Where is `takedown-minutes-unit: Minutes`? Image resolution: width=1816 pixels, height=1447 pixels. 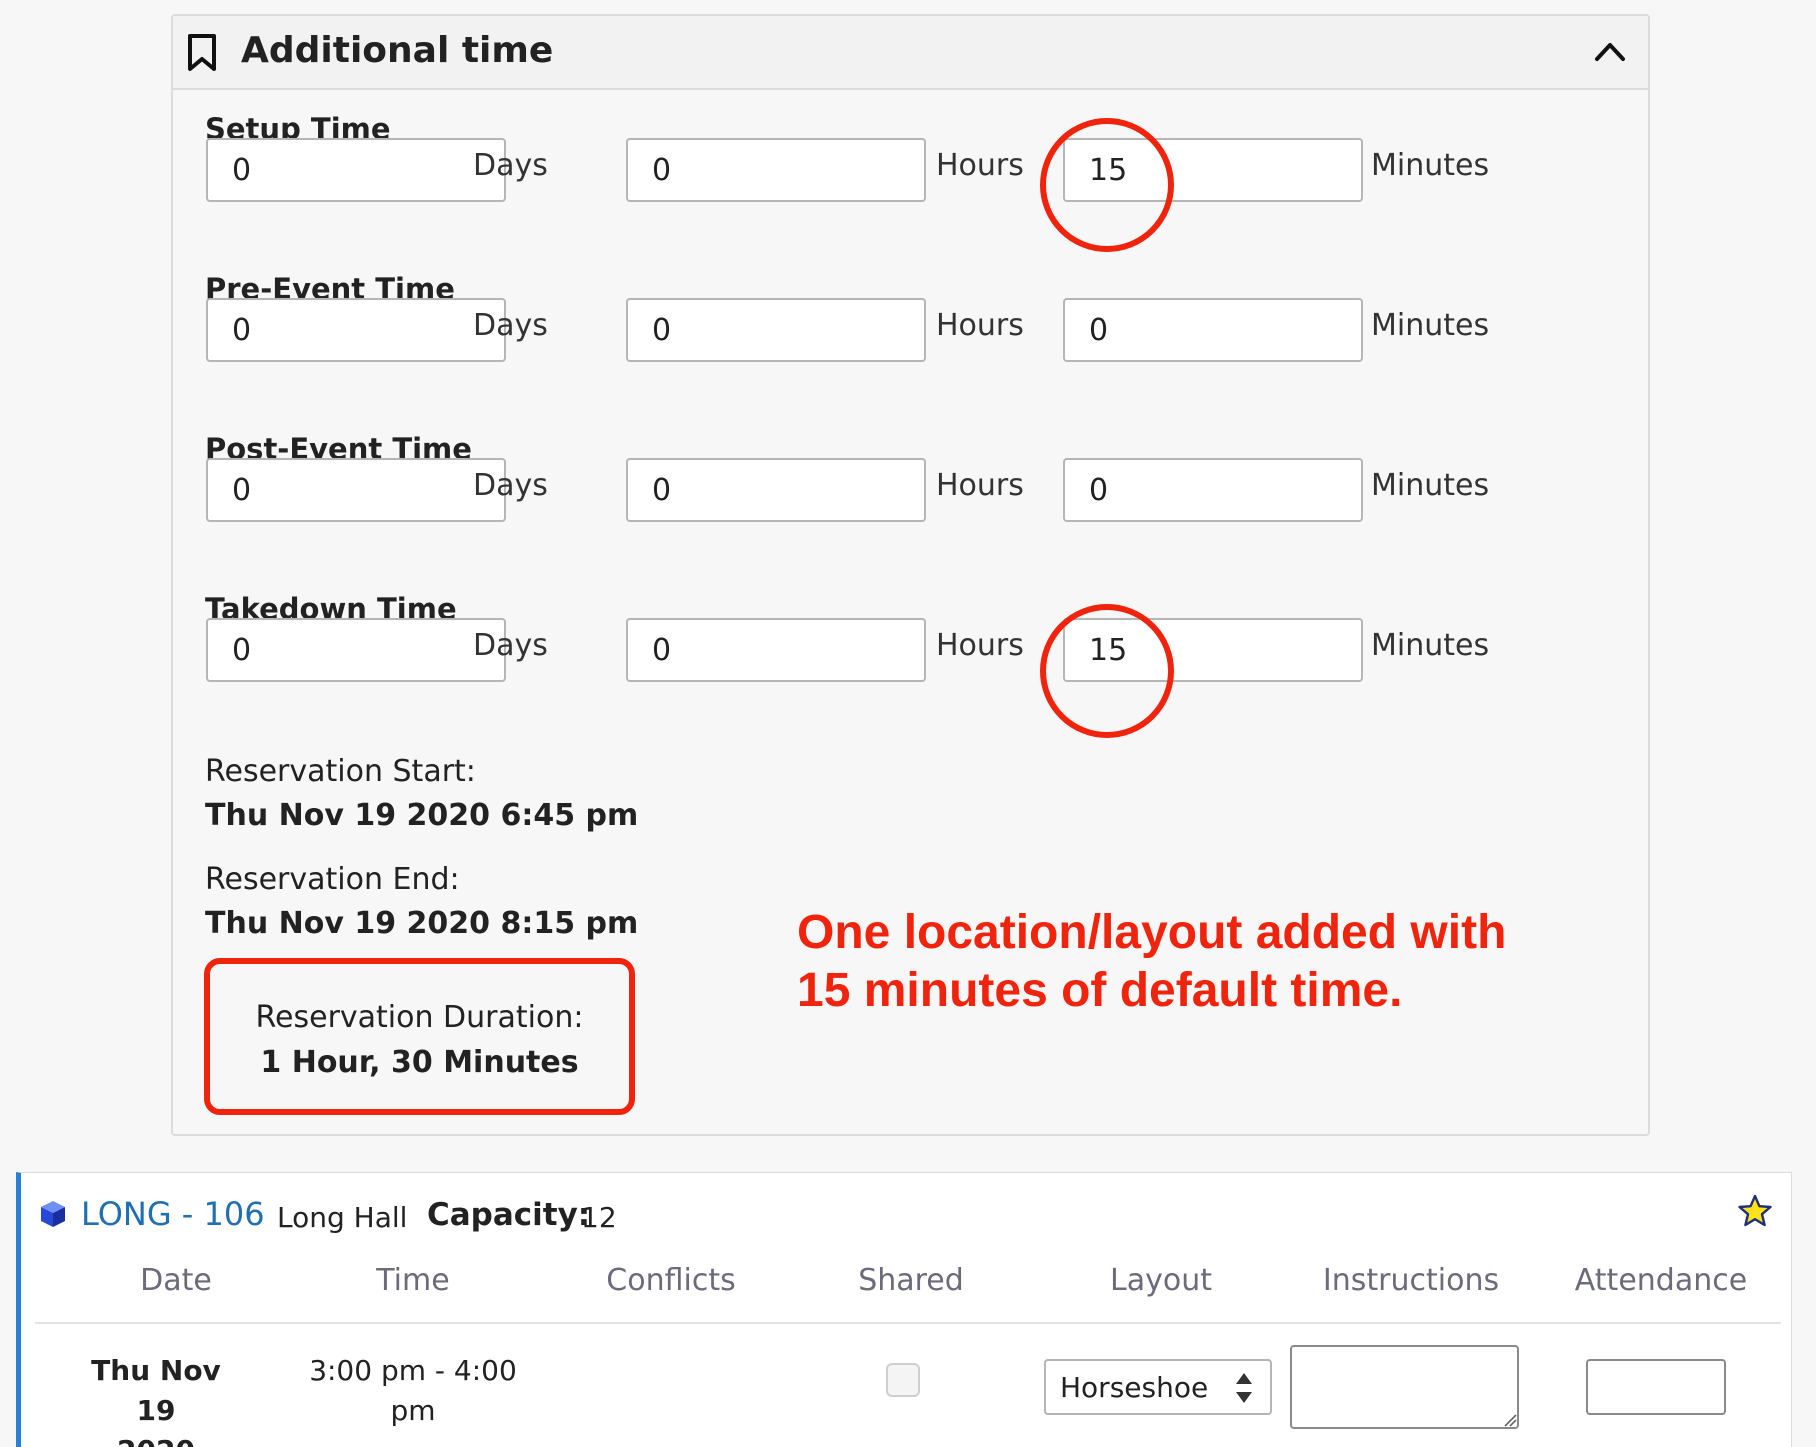 takedown-minutes-unit: Minutes is located at coordinates (1430, 645).